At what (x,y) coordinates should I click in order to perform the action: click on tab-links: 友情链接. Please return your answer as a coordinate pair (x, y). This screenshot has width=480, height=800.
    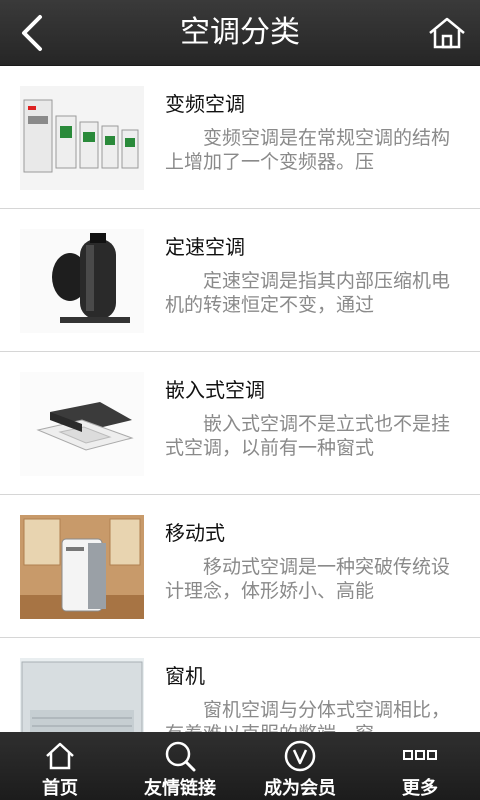
    Looking at the image, I should click on (180, 766).